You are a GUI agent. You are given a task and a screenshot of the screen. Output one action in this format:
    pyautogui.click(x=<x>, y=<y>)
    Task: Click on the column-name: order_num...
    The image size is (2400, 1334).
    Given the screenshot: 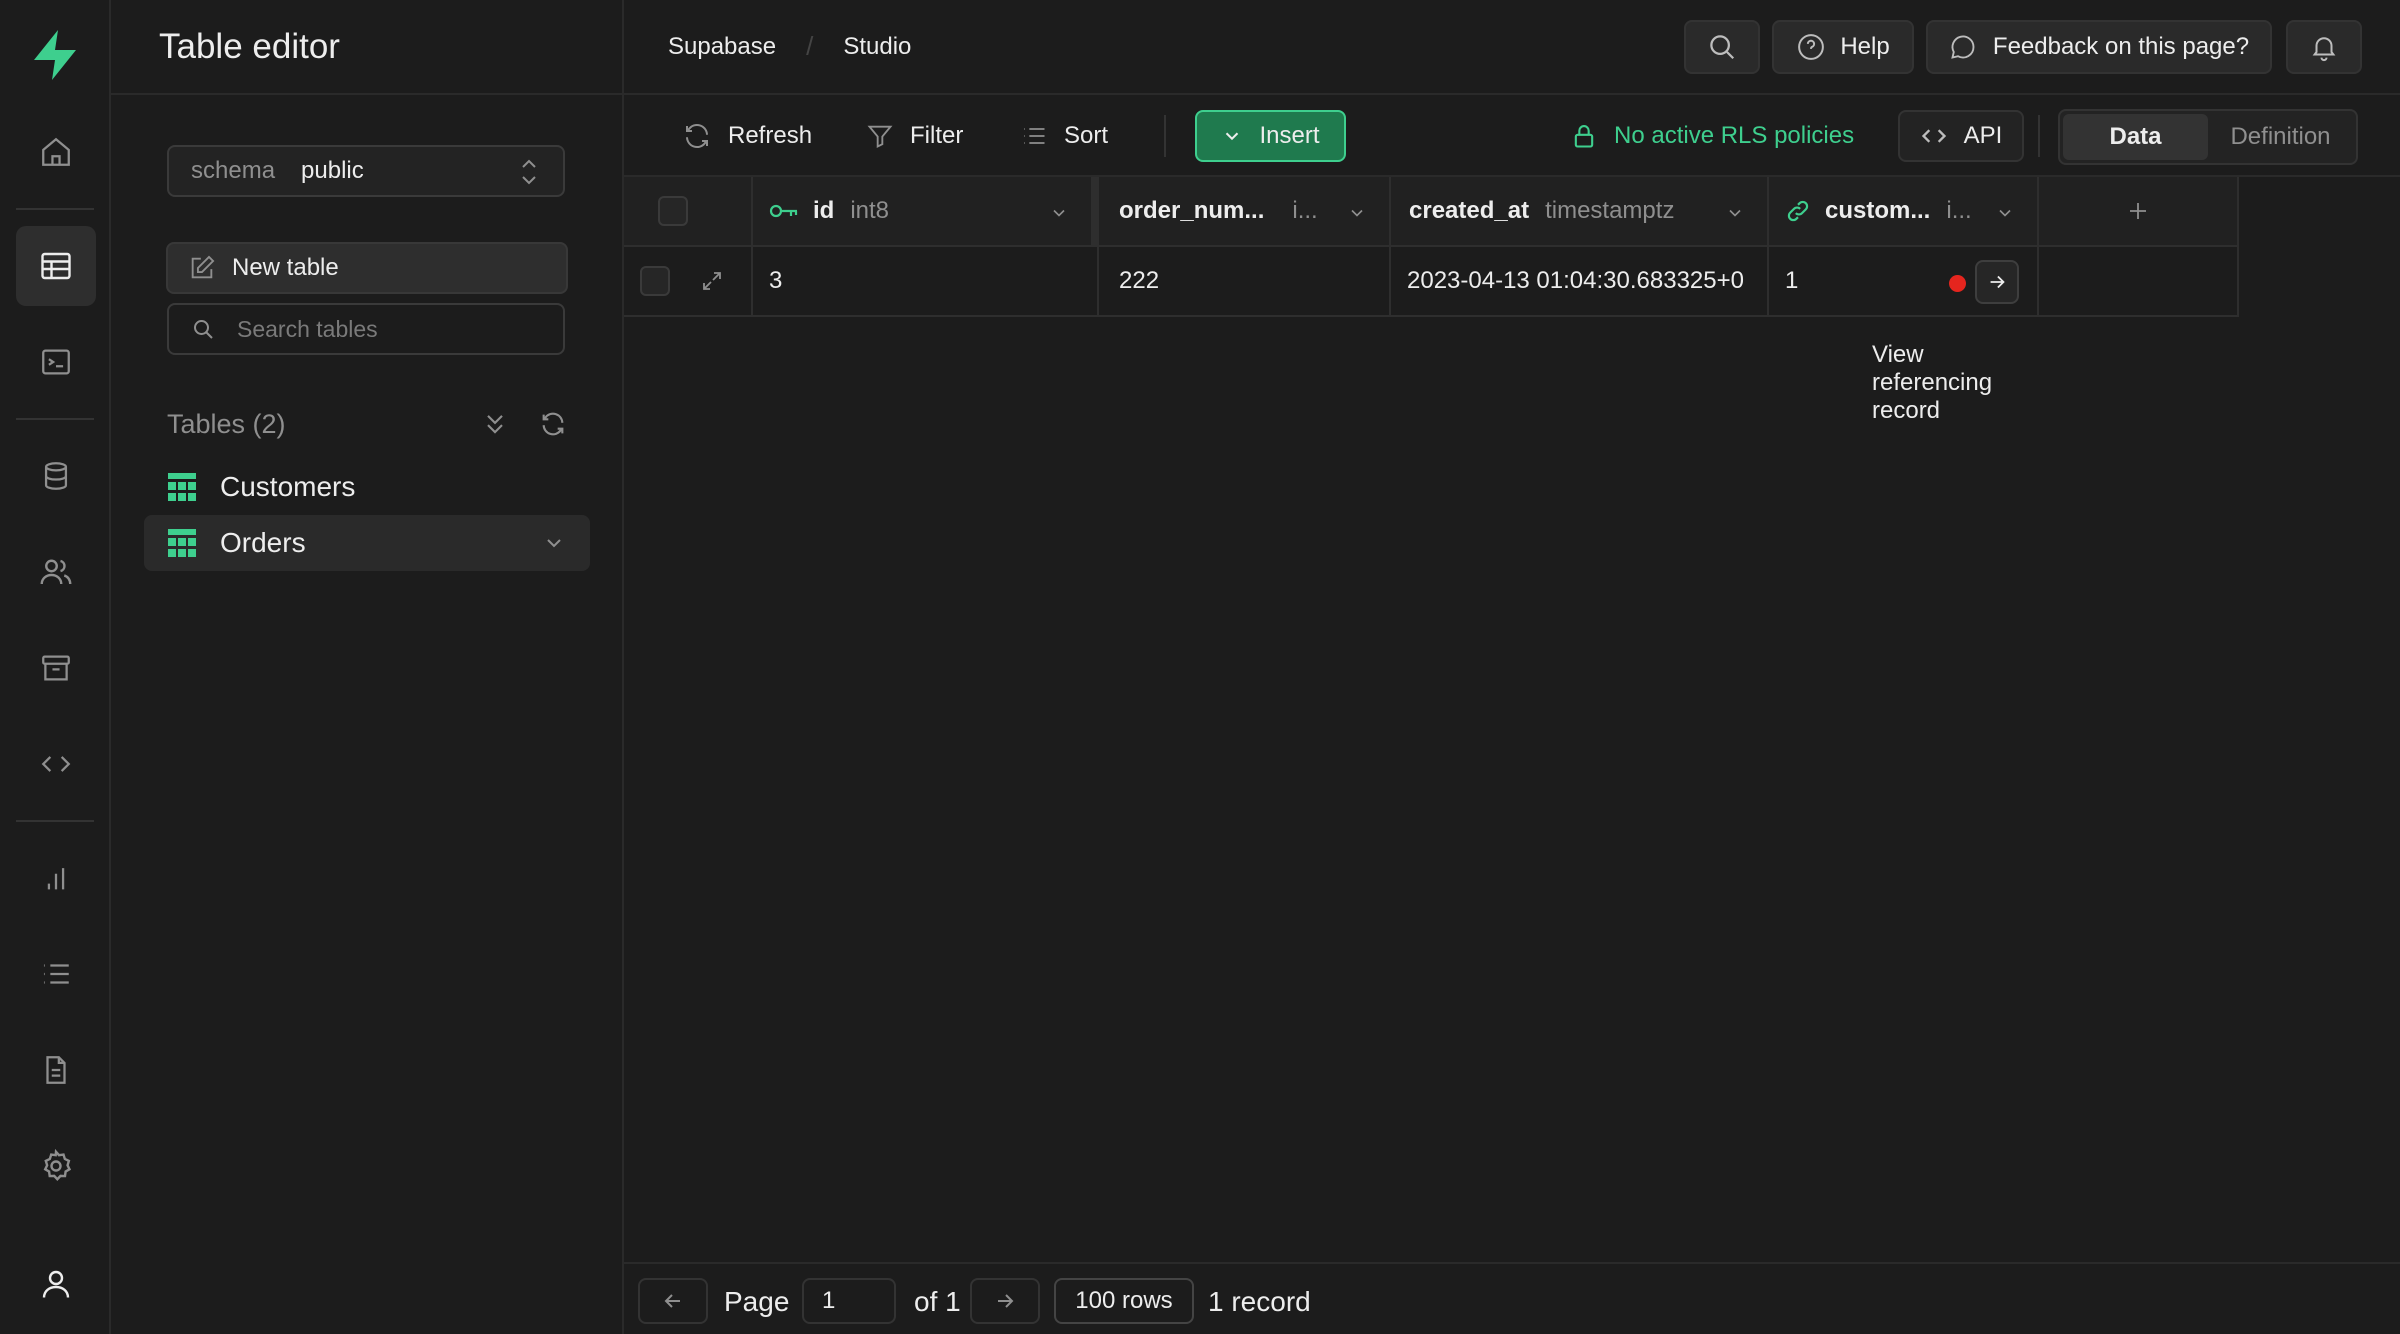 What is the action you would take?
    pyautogui.click(x=1192, y=210)
    